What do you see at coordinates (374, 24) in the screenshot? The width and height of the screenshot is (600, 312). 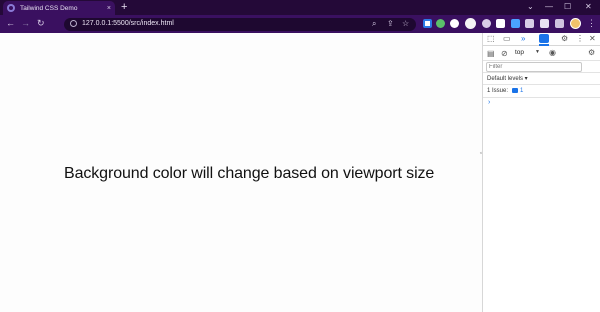 I see `zoom-icon: ⌕` at bounding box center [374, 24].